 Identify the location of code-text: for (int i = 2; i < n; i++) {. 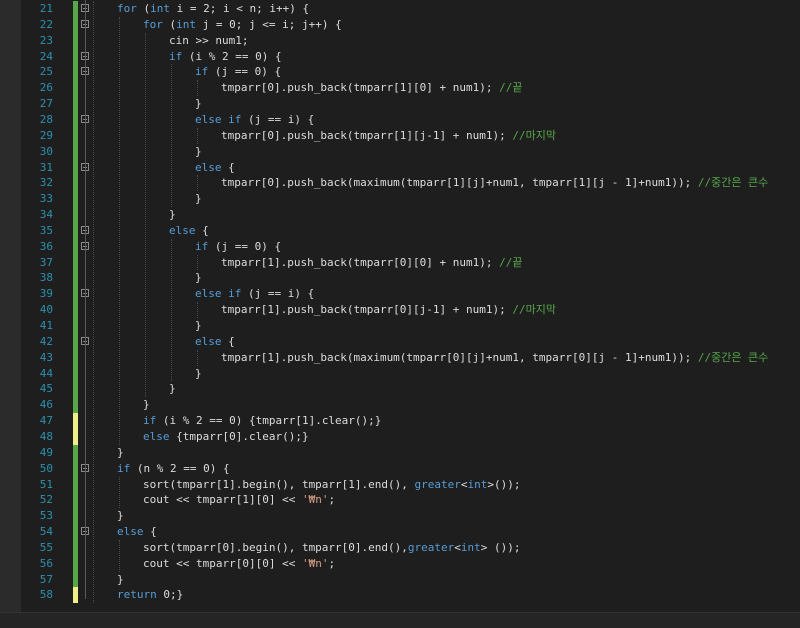
(213, 9).